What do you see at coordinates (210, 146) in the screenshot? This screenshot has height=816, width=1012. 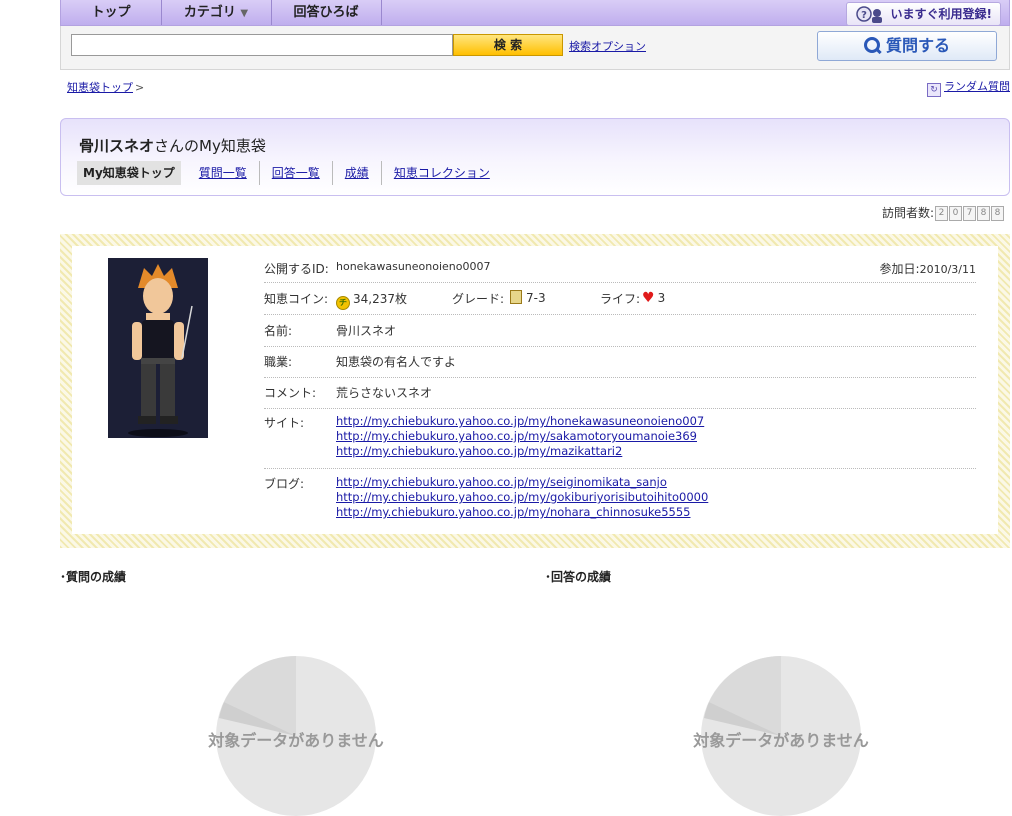 I see `title-suffix: さんのMy知恵袋` at bounding box center [210, 146].